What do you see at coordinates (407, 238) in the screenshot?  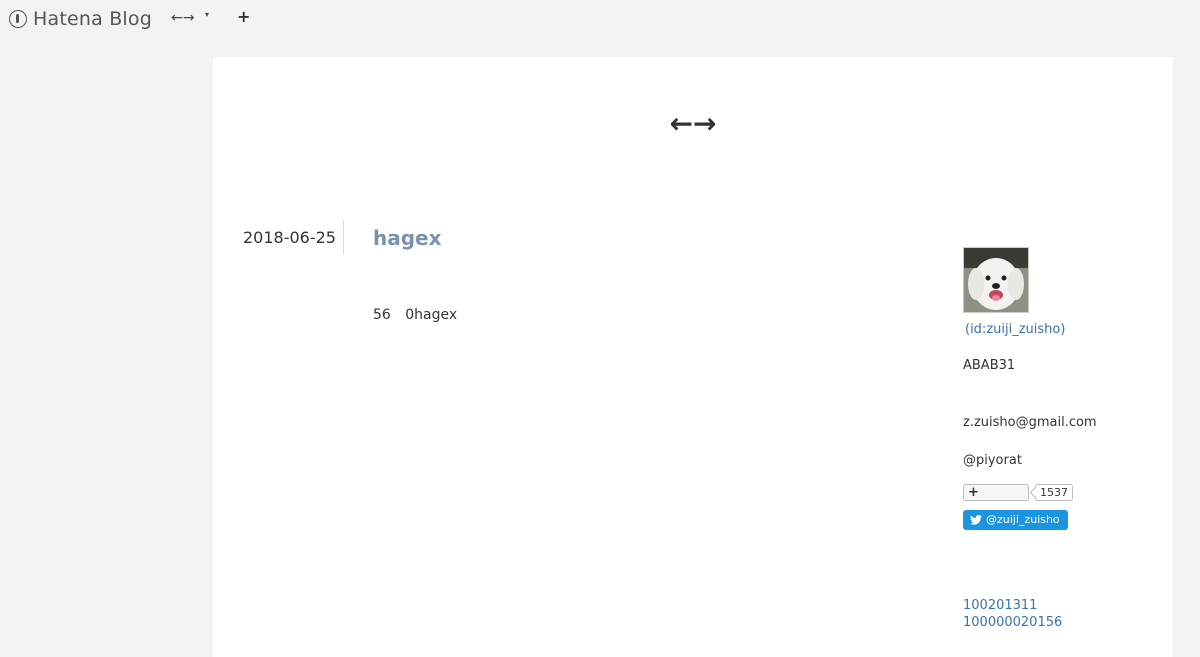 I see `entry-title: hagex` at bounding box center [407, 238].